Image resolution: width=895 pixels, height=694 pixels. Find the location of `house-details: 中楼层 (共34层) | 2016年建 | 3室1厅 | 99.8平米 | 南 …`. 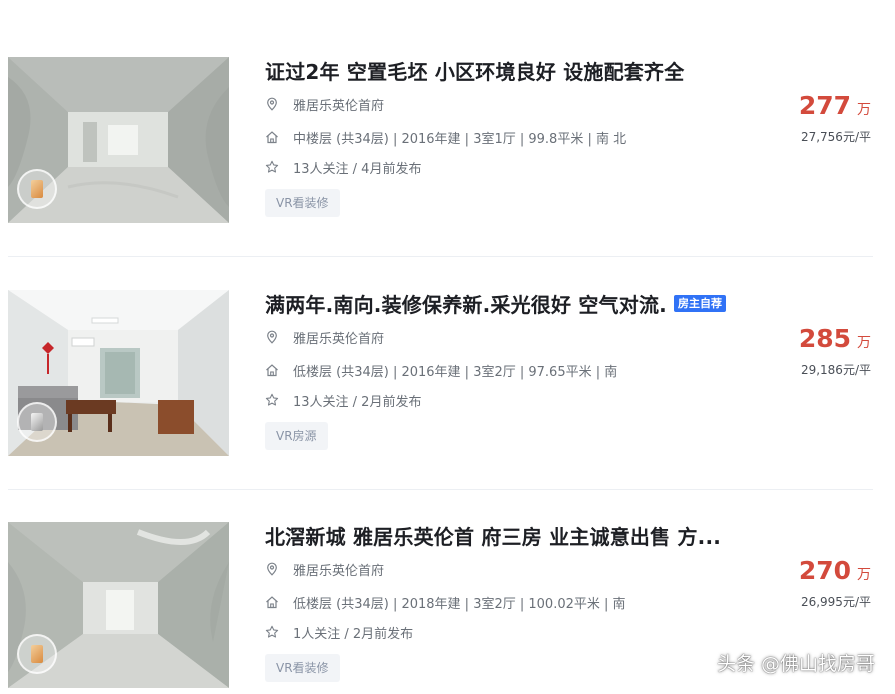

house-details: 中楼层 (共34层) | 2016年建 | 3室1厅 | 99.8平米 | 南 … is located at coordinates (460, 139).